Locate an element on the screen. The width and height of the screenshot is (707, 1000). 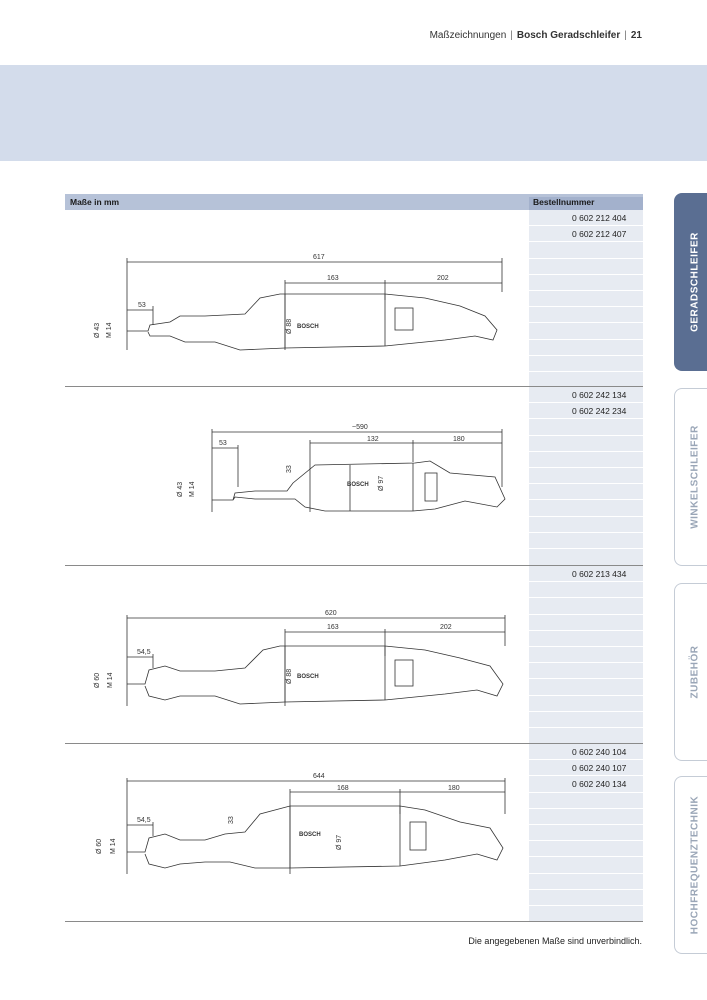
tab-label: WINKELSCHLEIFER is located at coordinates (694, 477).